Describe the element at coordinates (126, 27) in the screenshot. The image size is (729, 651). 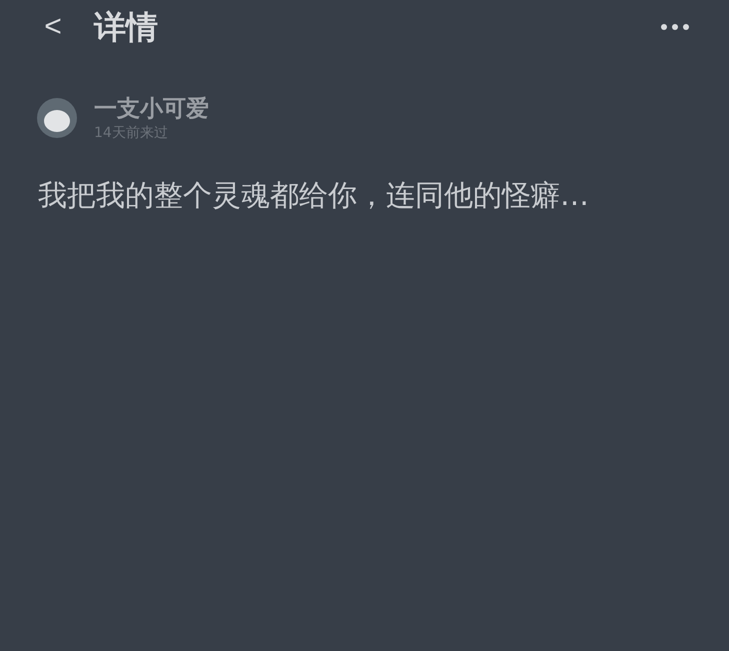
I see `page-title: 详情` at that location.